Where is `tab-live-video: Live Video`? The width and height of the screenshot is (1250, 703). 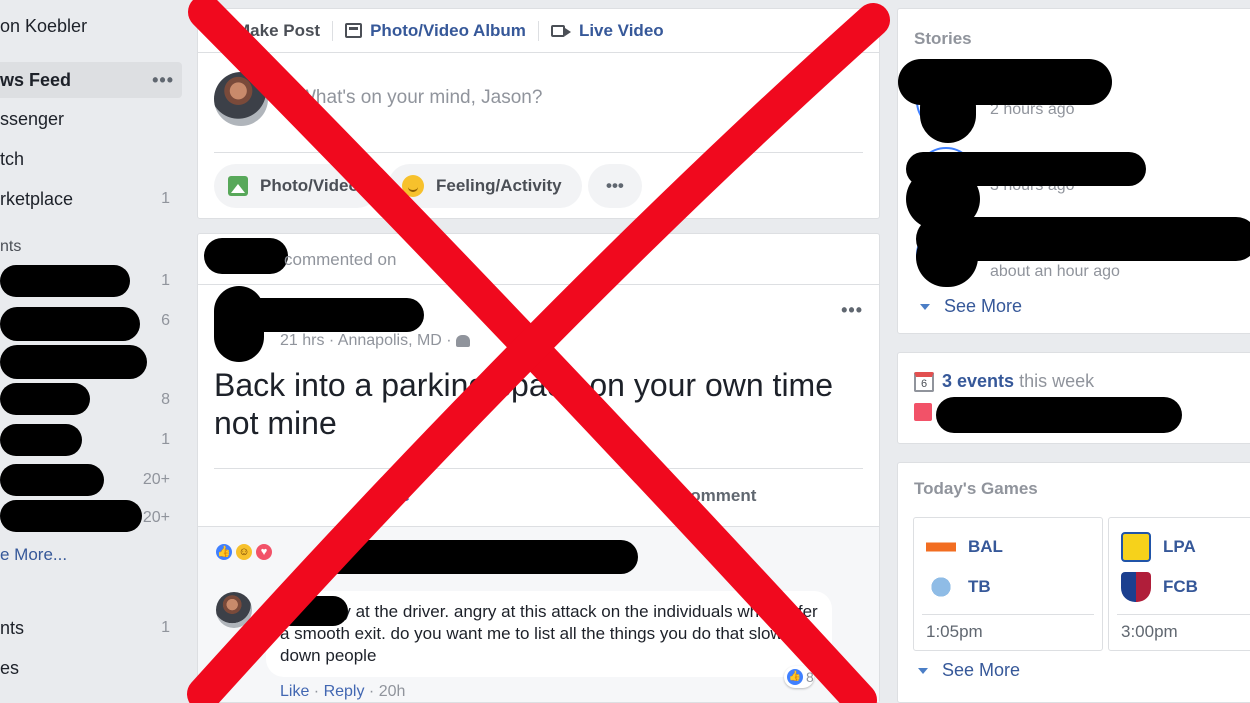 tab-live-video: Live Video is located at coordinates (607, 30).